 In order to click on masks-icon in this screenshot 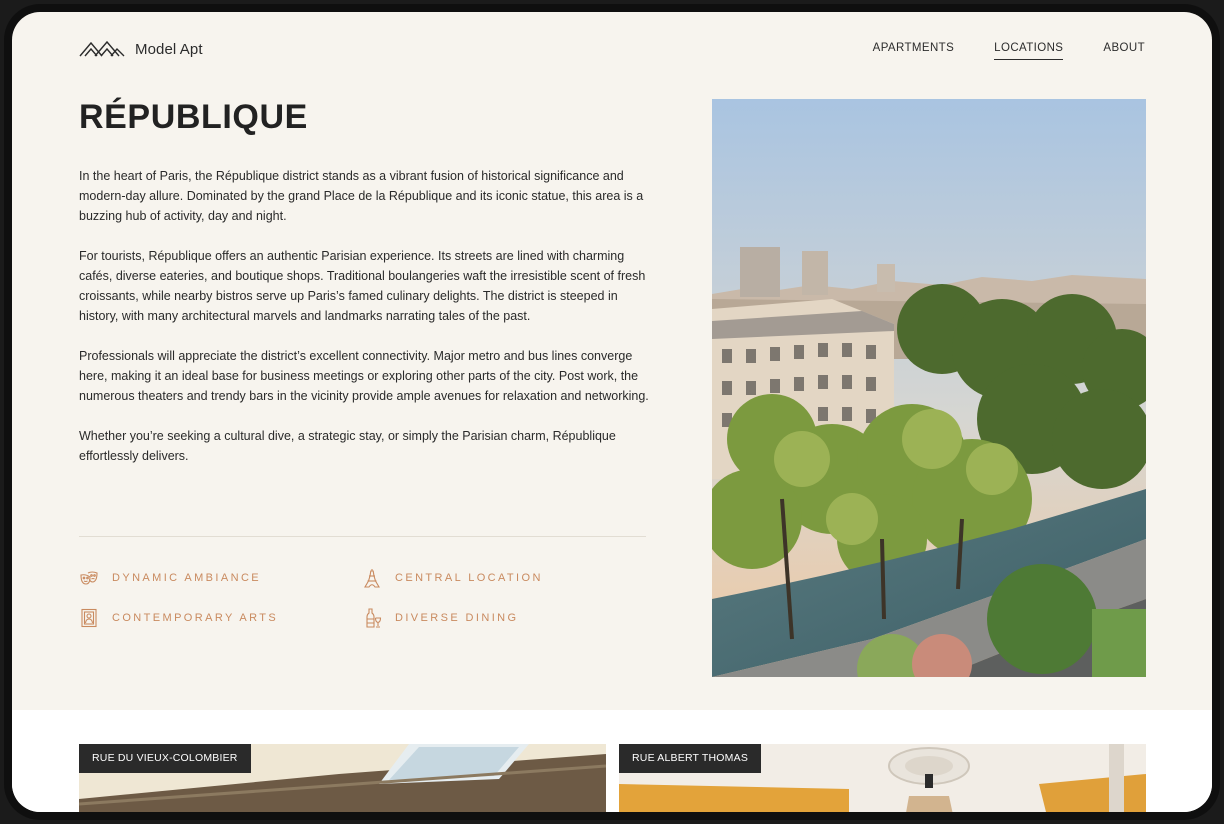, I will do `click(89, 578)`.